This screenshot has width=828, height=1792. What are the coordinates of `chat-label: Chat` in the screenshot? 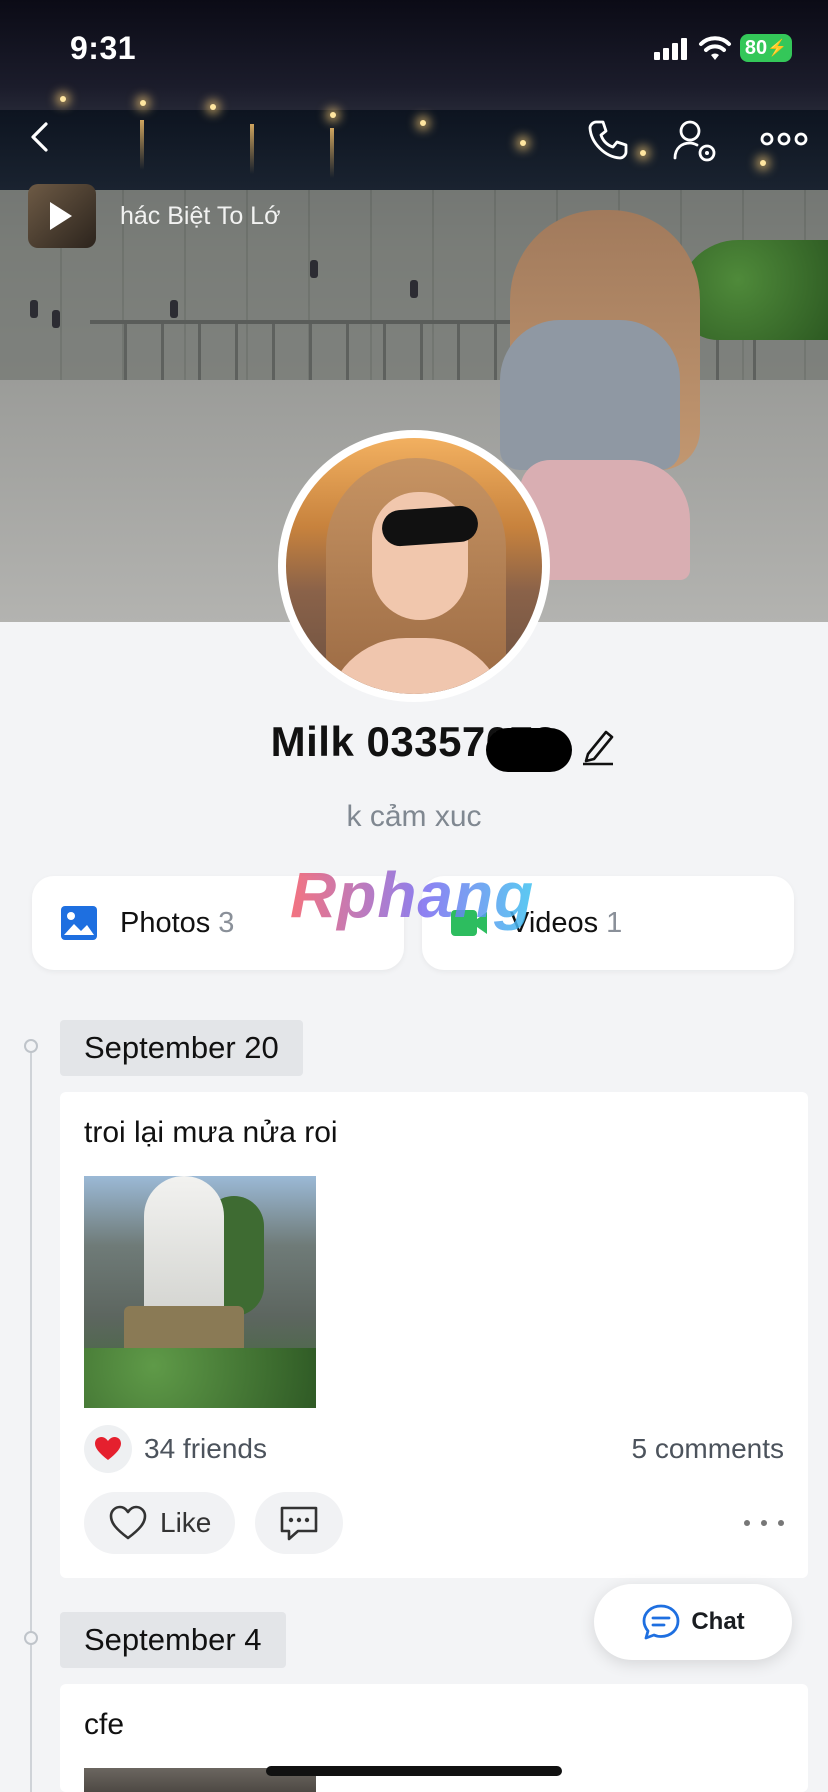 It's located at (718, 1621).